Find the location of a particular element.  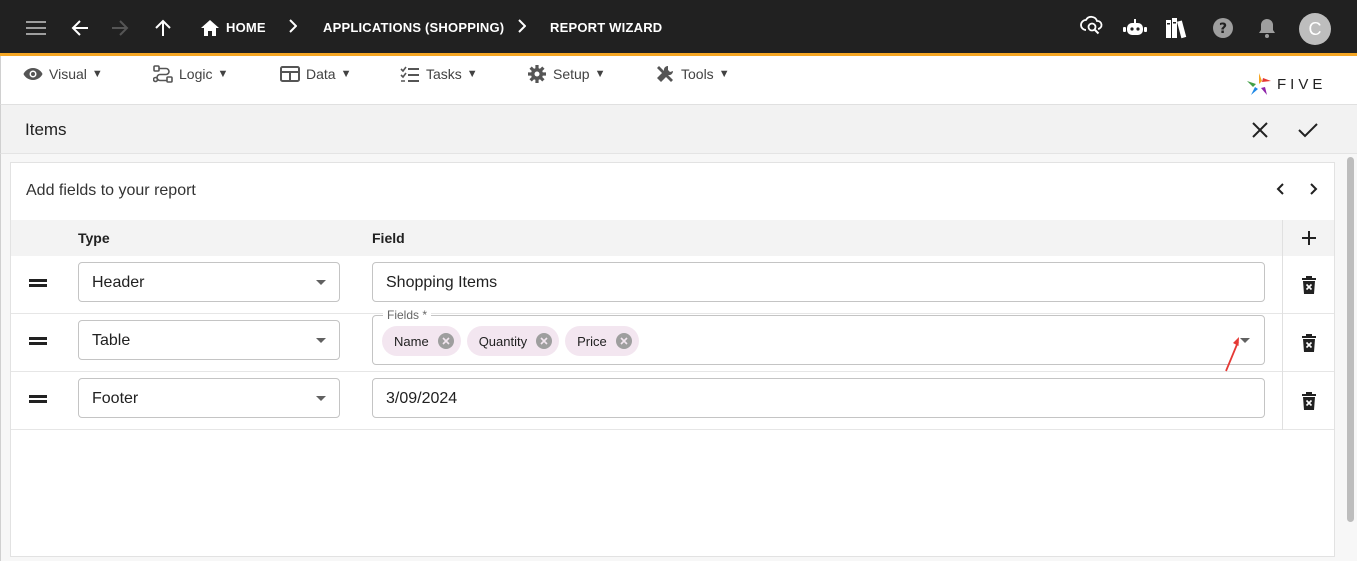

previous-button is located at coordinates (1280, 189).